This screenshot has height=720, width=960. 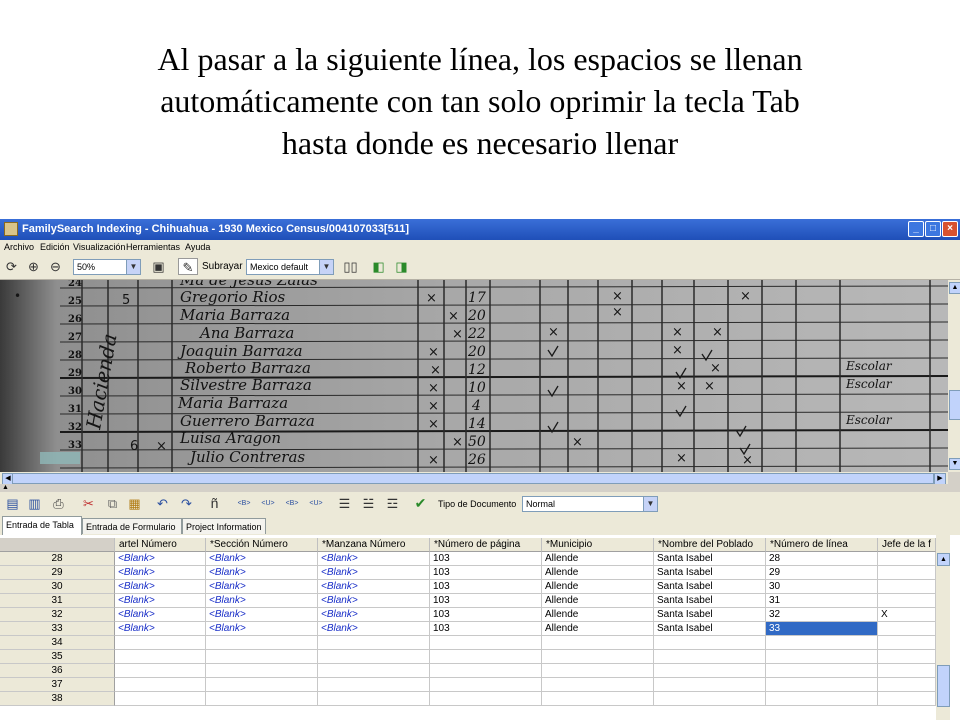 I want to click on scroll-down-icon: ▼, so click(x=954, y=464).